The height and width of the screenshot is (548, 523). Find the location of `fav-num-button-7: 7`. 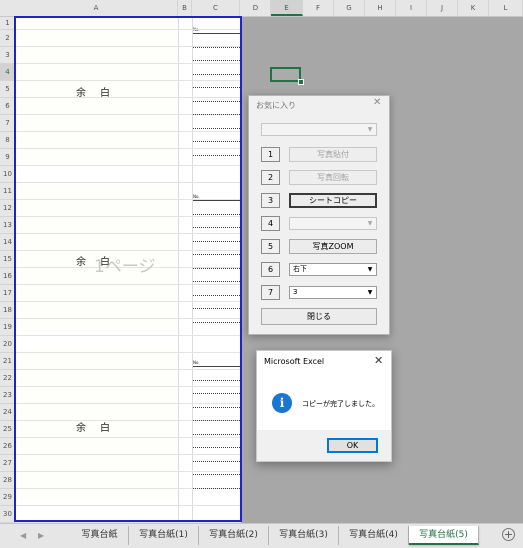

fav-num-button-7: 7 is located at coordinates (270, 292).